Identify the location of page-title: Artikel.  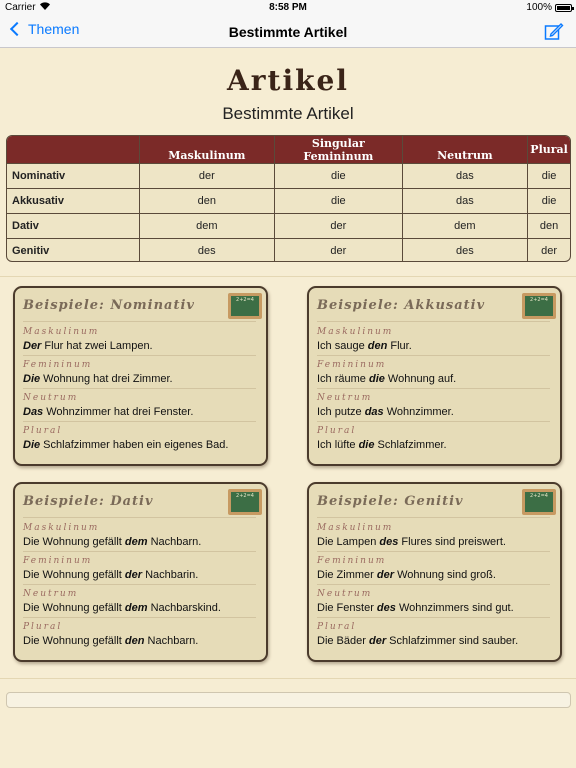
(288, 80).